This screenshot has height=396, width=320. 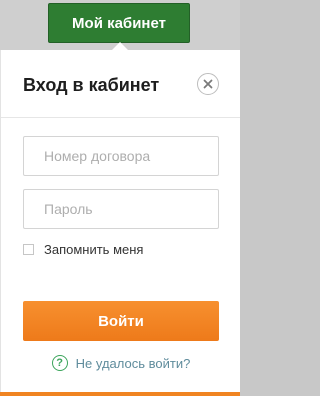 I want to click on close-icon, so click(x=208, y=84).